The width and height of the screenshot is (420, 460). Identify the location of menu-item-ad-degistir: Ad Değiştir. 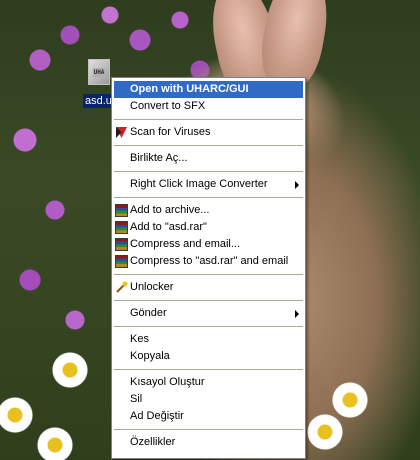
(208, 416).